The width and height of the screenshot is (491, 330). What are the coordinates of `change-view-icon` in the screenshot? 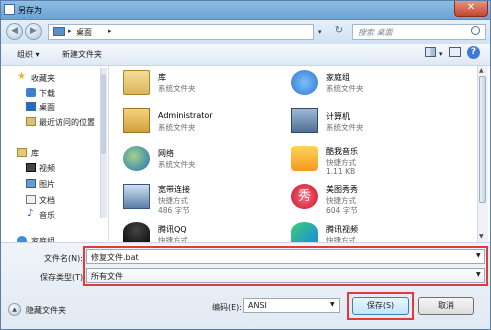 It's located at (430, 52).